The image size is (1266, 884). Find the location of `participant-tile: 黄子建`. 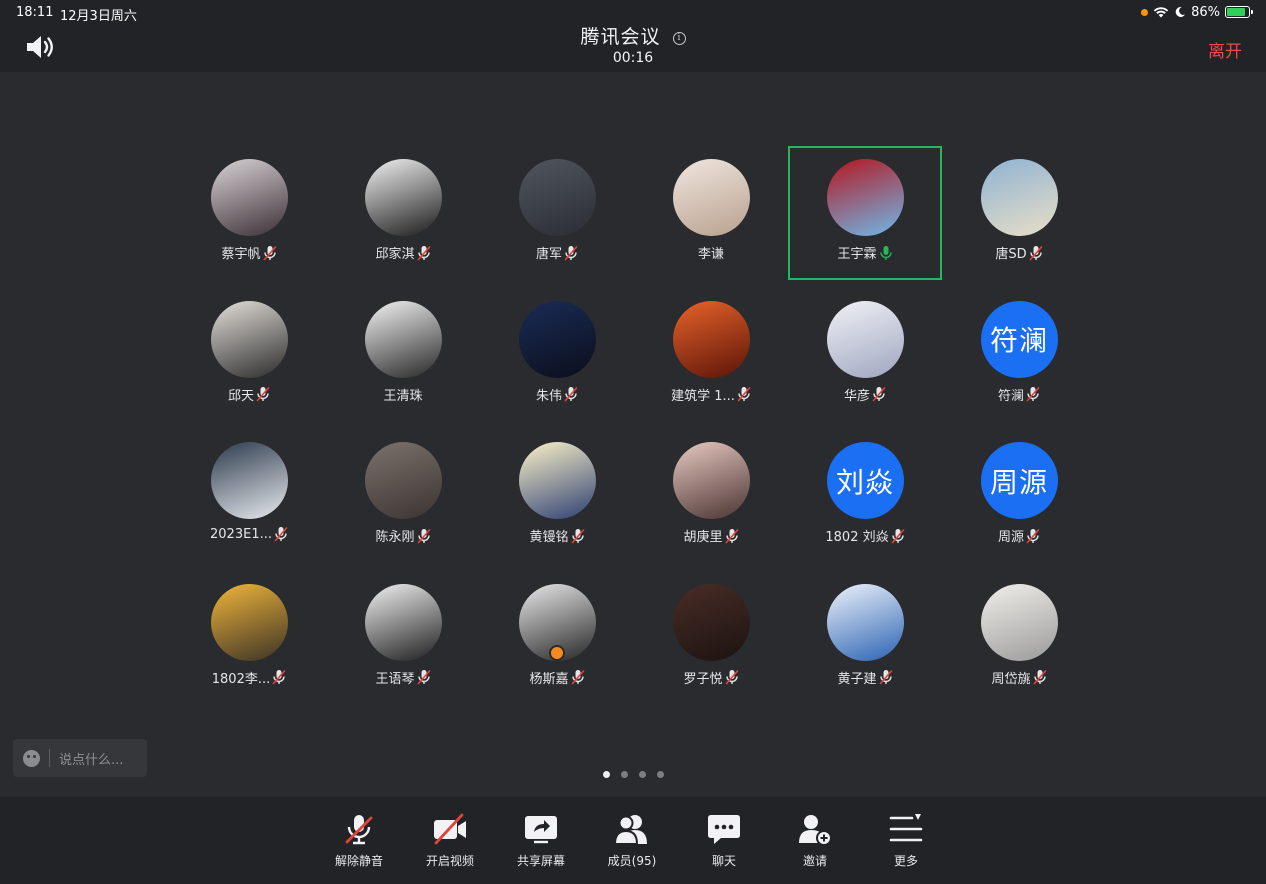

participant-tile: 黄子建 is located at coordinates (865, 638).